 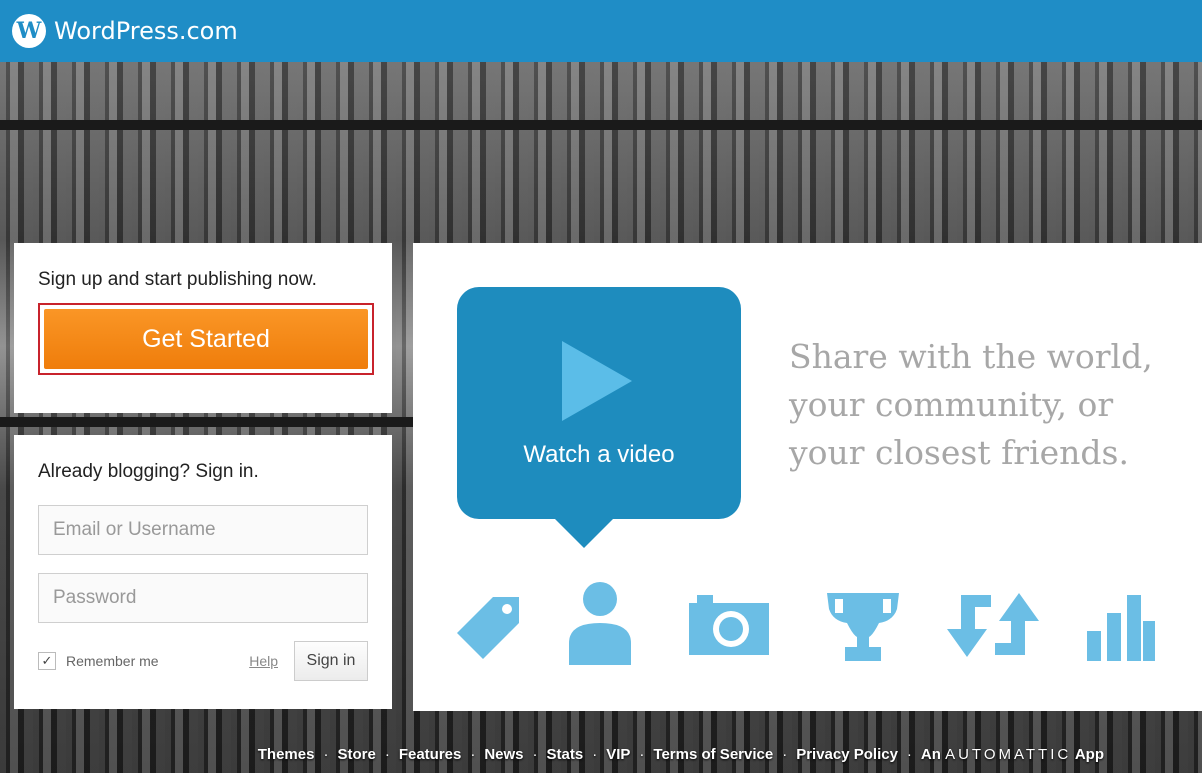 I want to click on remember-me-checkbox: ✓, so click(x=47, y=661).